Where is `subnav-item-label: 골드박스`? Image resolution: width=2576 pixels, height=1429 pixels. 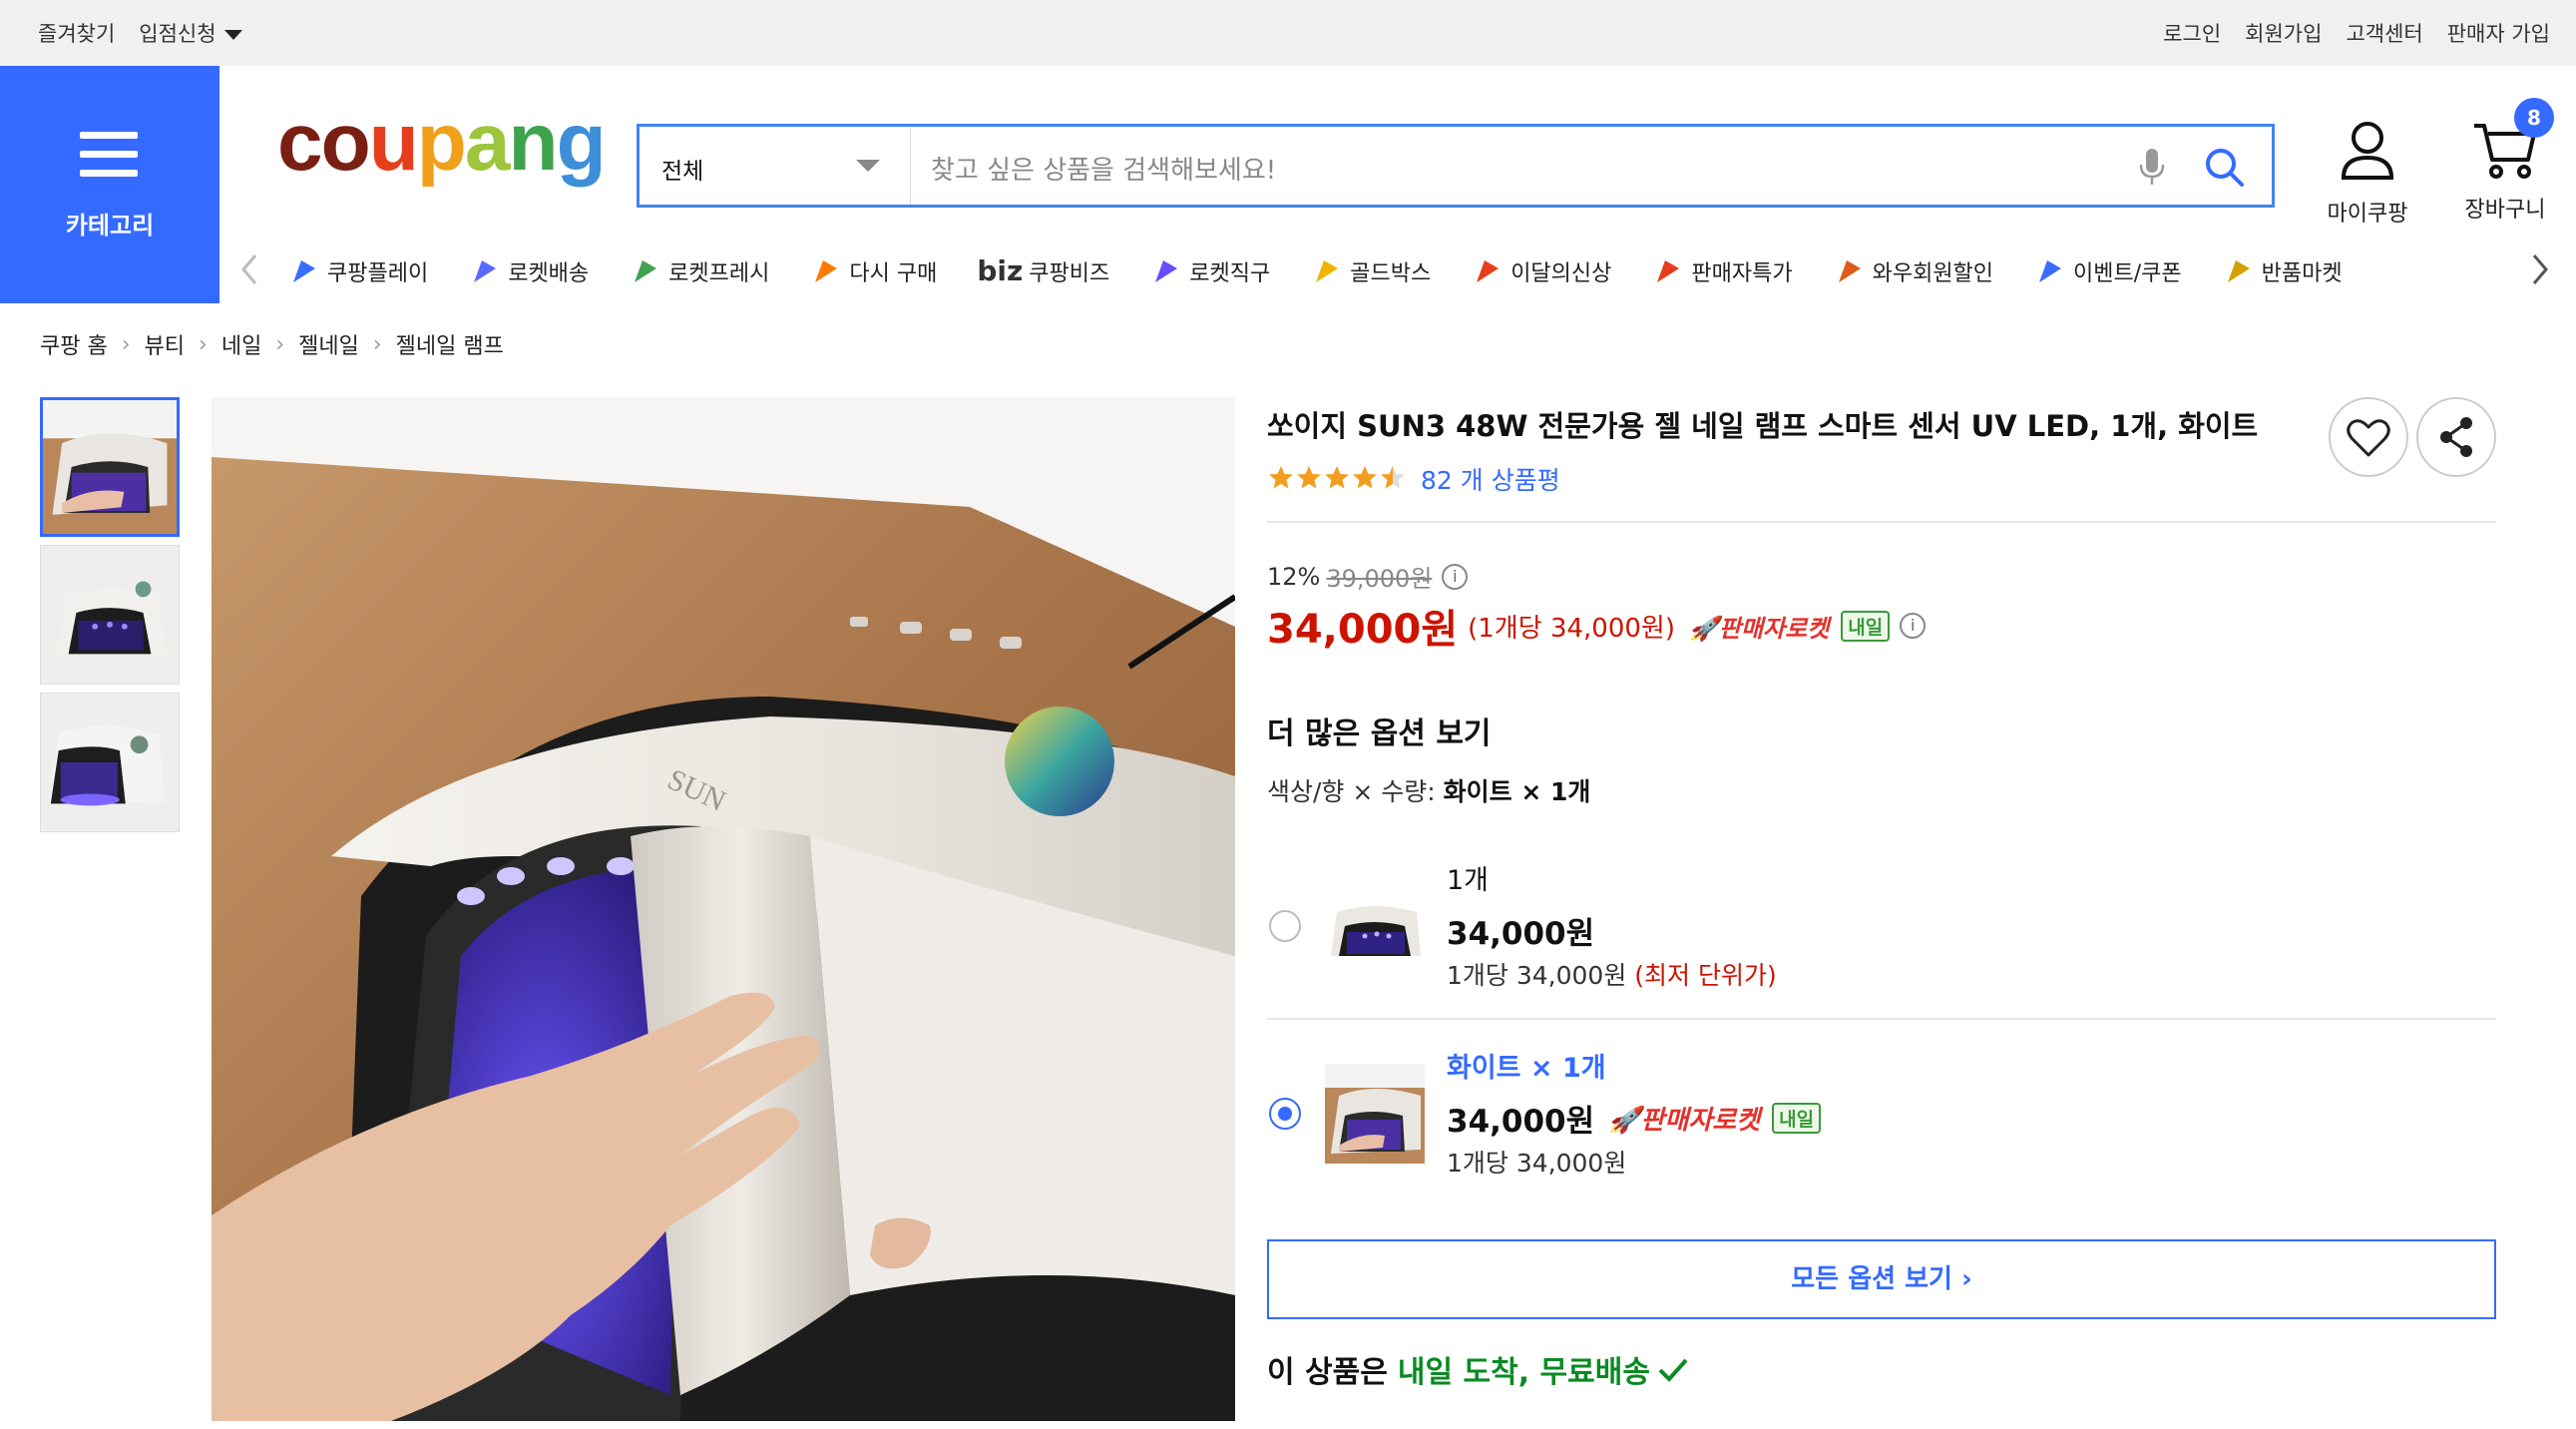 subnav-item-label: 골드박스 is located at coordinates (1391, 273).